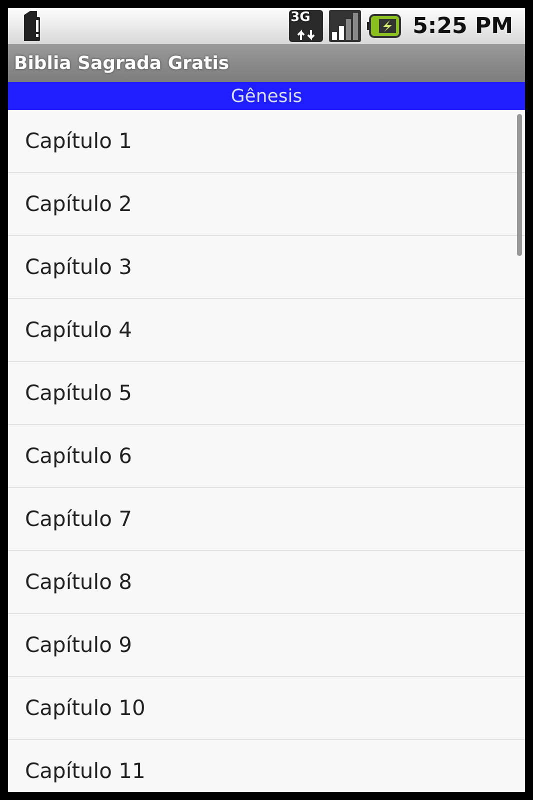  What do you see at coordinates (266, 393) in the screenshot?
I see `chapter-item: Capítulo 5` at bounding box center [266, 393].